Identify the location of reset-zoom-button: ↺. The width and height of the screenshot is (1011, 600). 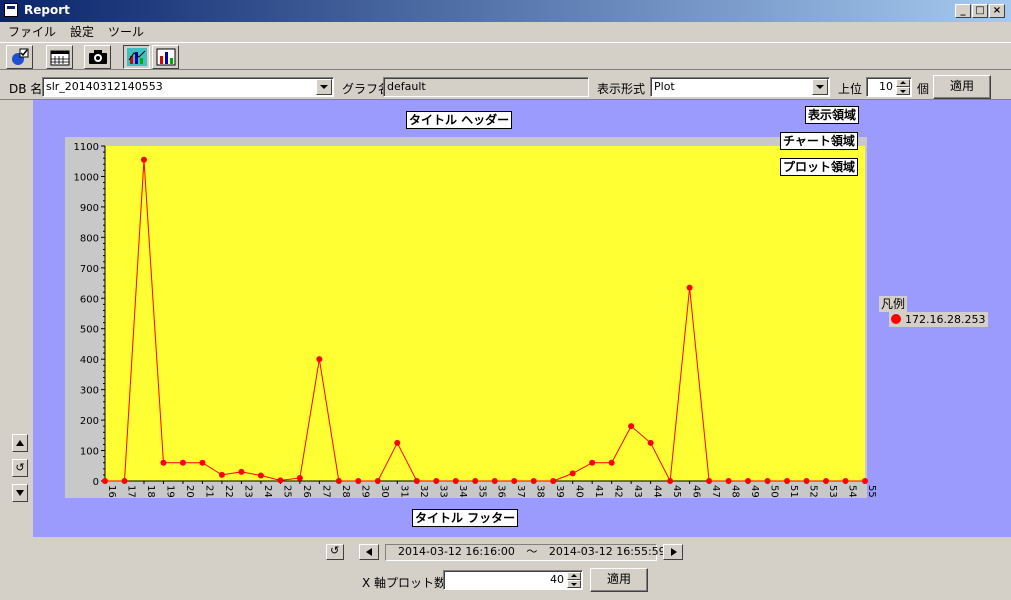
(20, 468).